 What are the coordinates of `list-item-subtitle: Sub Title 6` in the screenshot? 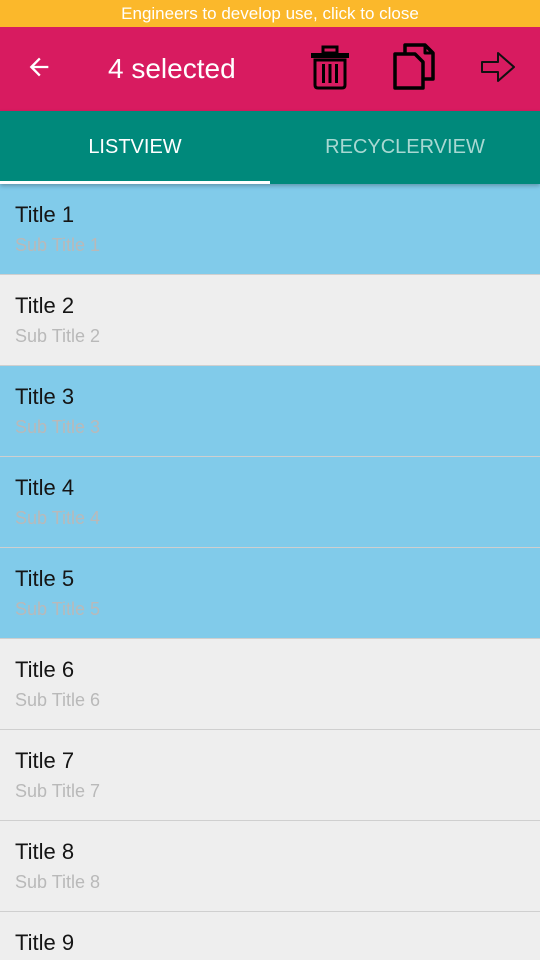 It's located at (58, 700).